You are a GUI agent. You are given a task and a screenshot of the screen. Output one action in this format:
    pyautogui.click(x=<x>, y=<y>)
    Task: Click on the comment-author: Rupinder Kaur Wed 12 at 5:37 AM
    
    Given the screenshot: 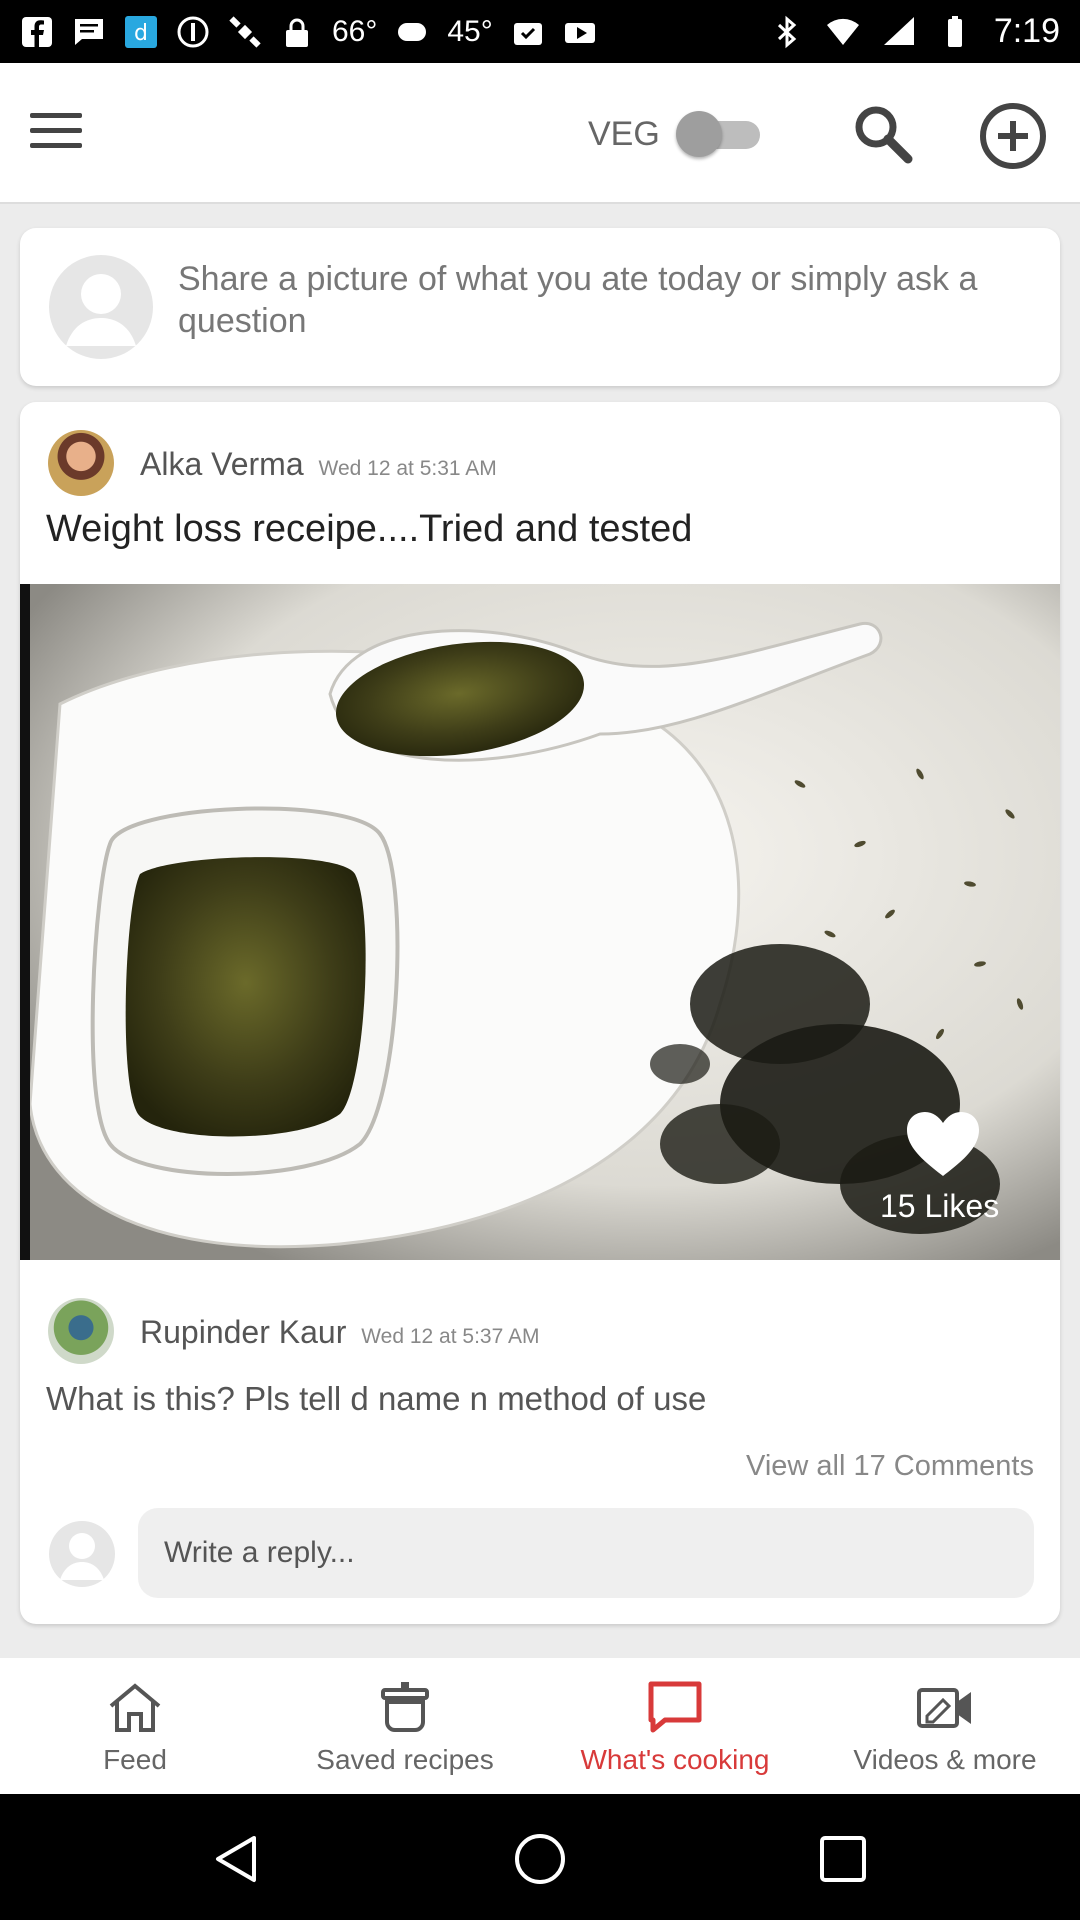 What is the action you would take?
    pyautogui.click(x=339, y=1332)
    